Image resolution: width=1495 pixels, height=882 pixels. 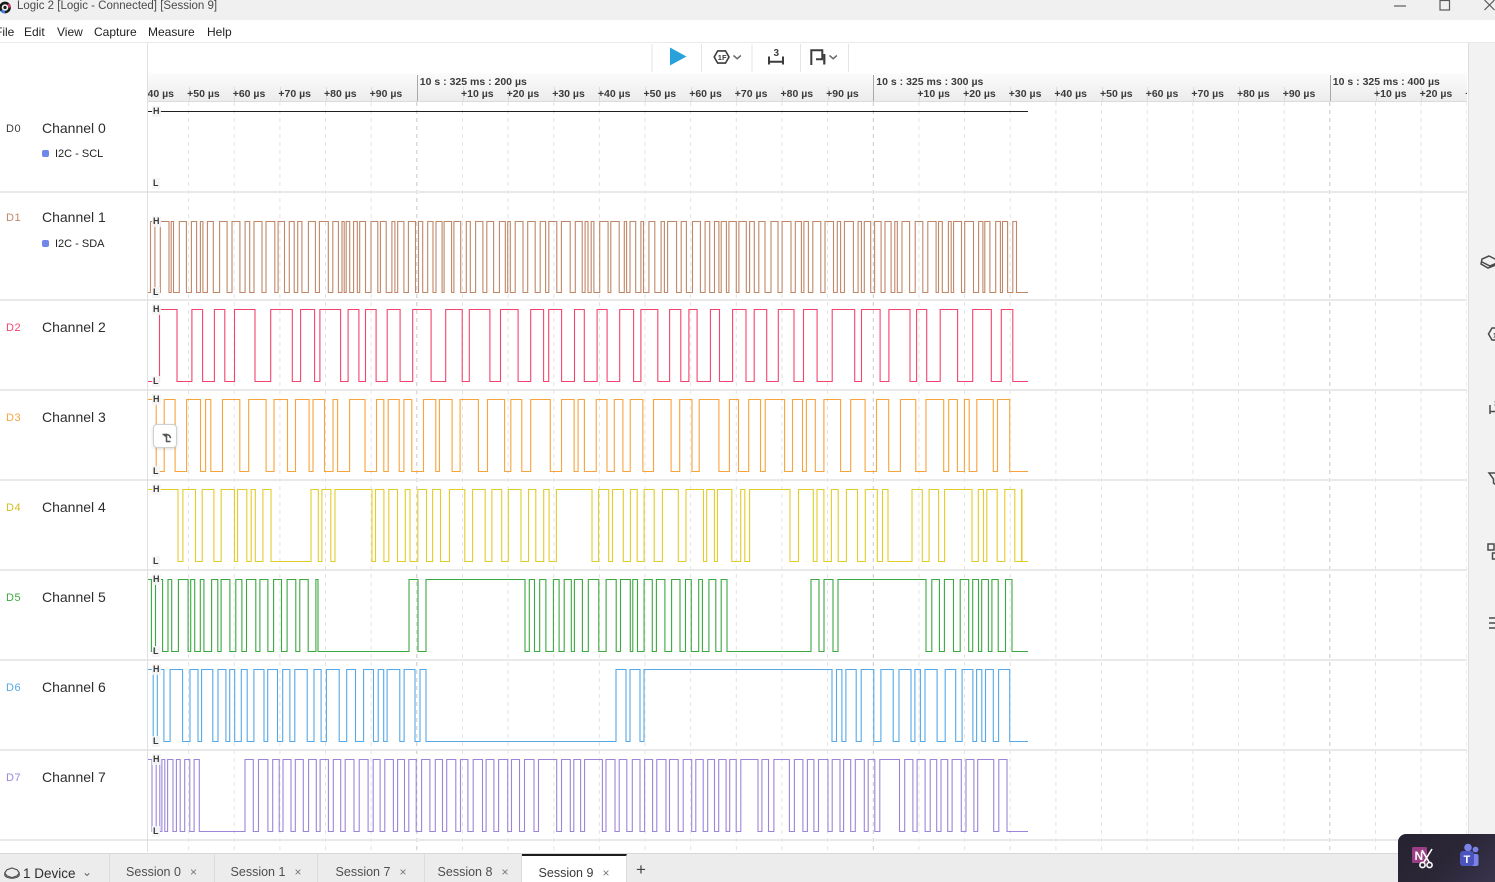 What do you see at coordinates (1467, 860) in the screenshot?
I see `svg-text: T` at bounding box center [1467, 860].